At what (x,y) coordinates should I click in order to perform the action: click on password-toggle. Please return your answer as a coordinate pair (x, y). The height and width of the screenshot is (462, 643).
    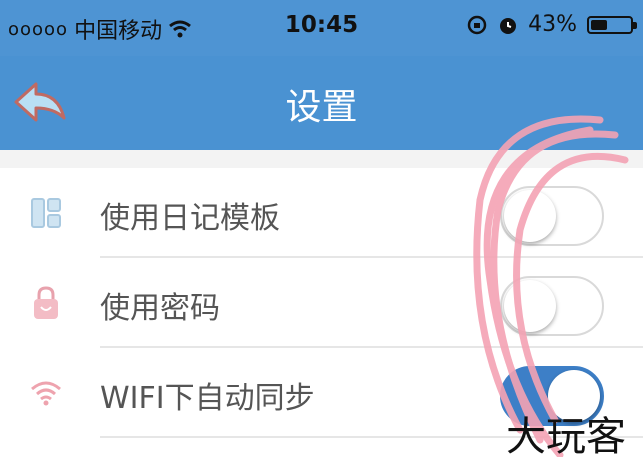
    Looking at the image, I should click on (552, 306).